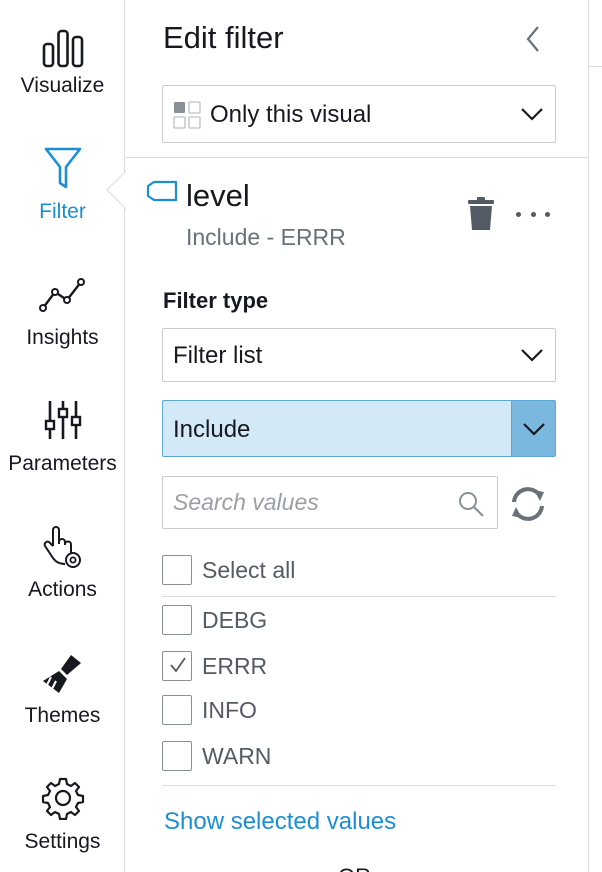 Image resolution: width=602 pixels, height=872 pixels. I want to click on rail-item-visualize: Visualize, so click(62, 69).